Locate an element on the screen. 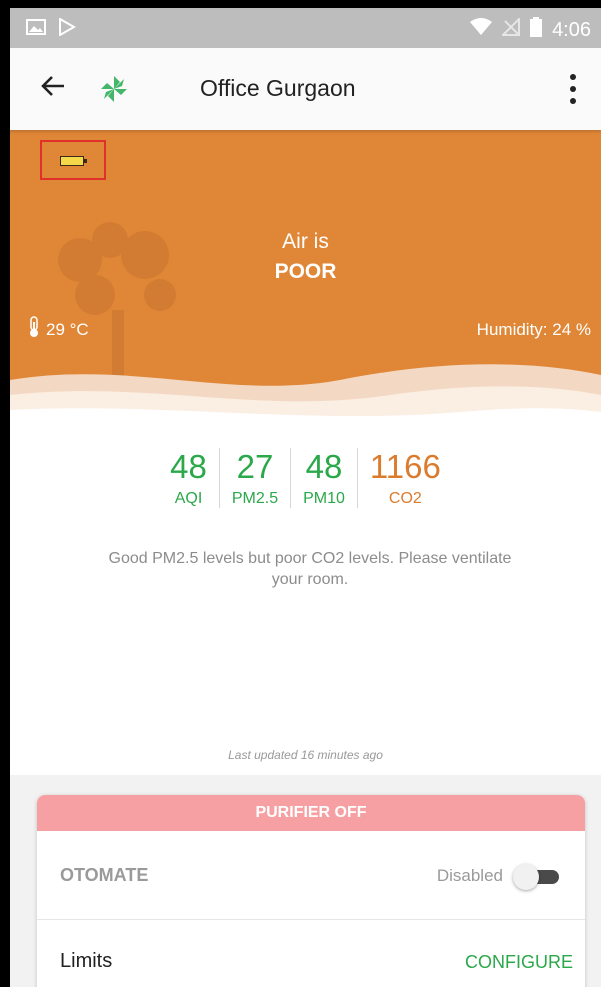  limits-row: Limits CONFIGURE is located at coordinates (311, 953).